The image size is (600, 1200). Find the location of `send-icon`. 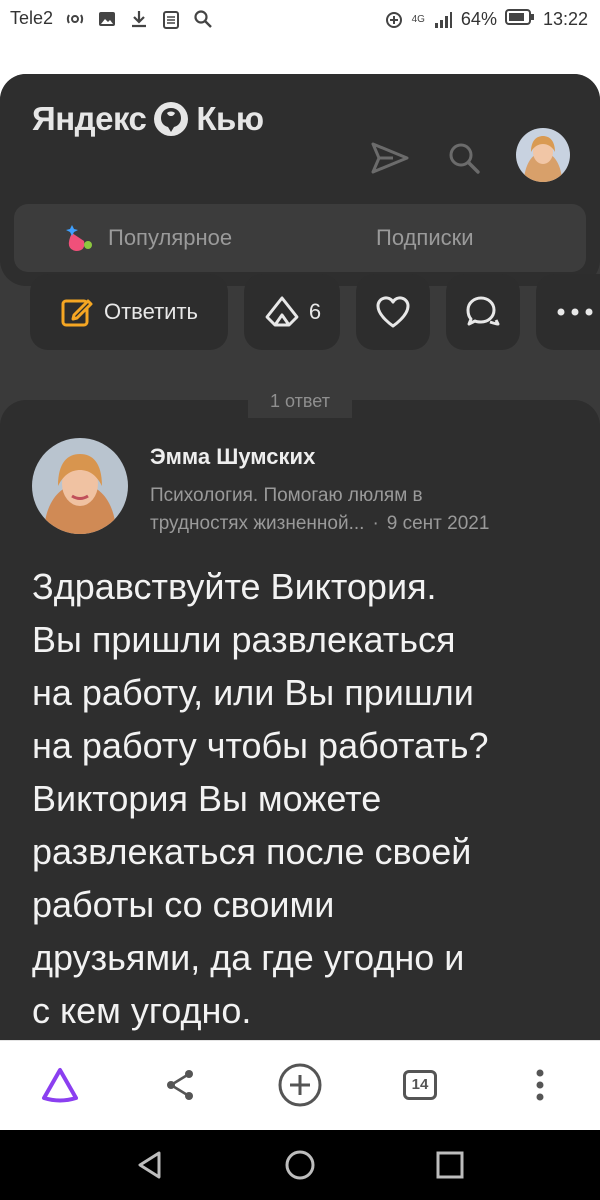

send-icon is located at coordinates (390, 158).